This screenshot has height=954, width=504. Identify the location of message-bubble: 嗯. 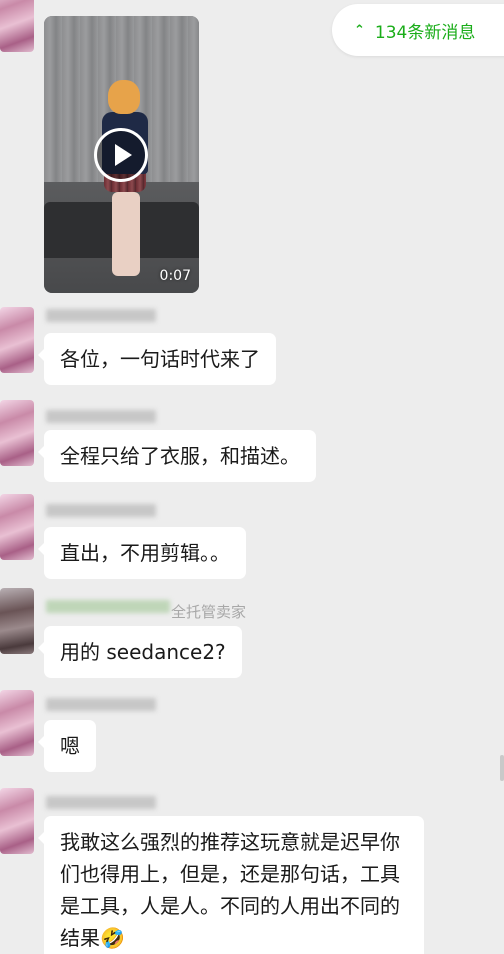
(67, 746).